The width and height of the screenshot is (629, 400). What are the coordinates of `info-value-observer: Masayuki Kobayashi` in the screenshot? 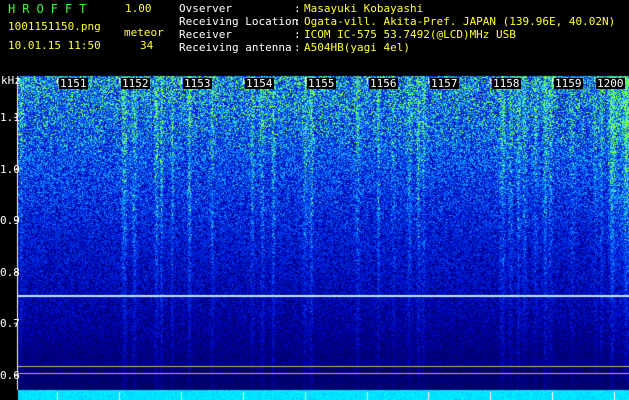 It's located at (364, 8).